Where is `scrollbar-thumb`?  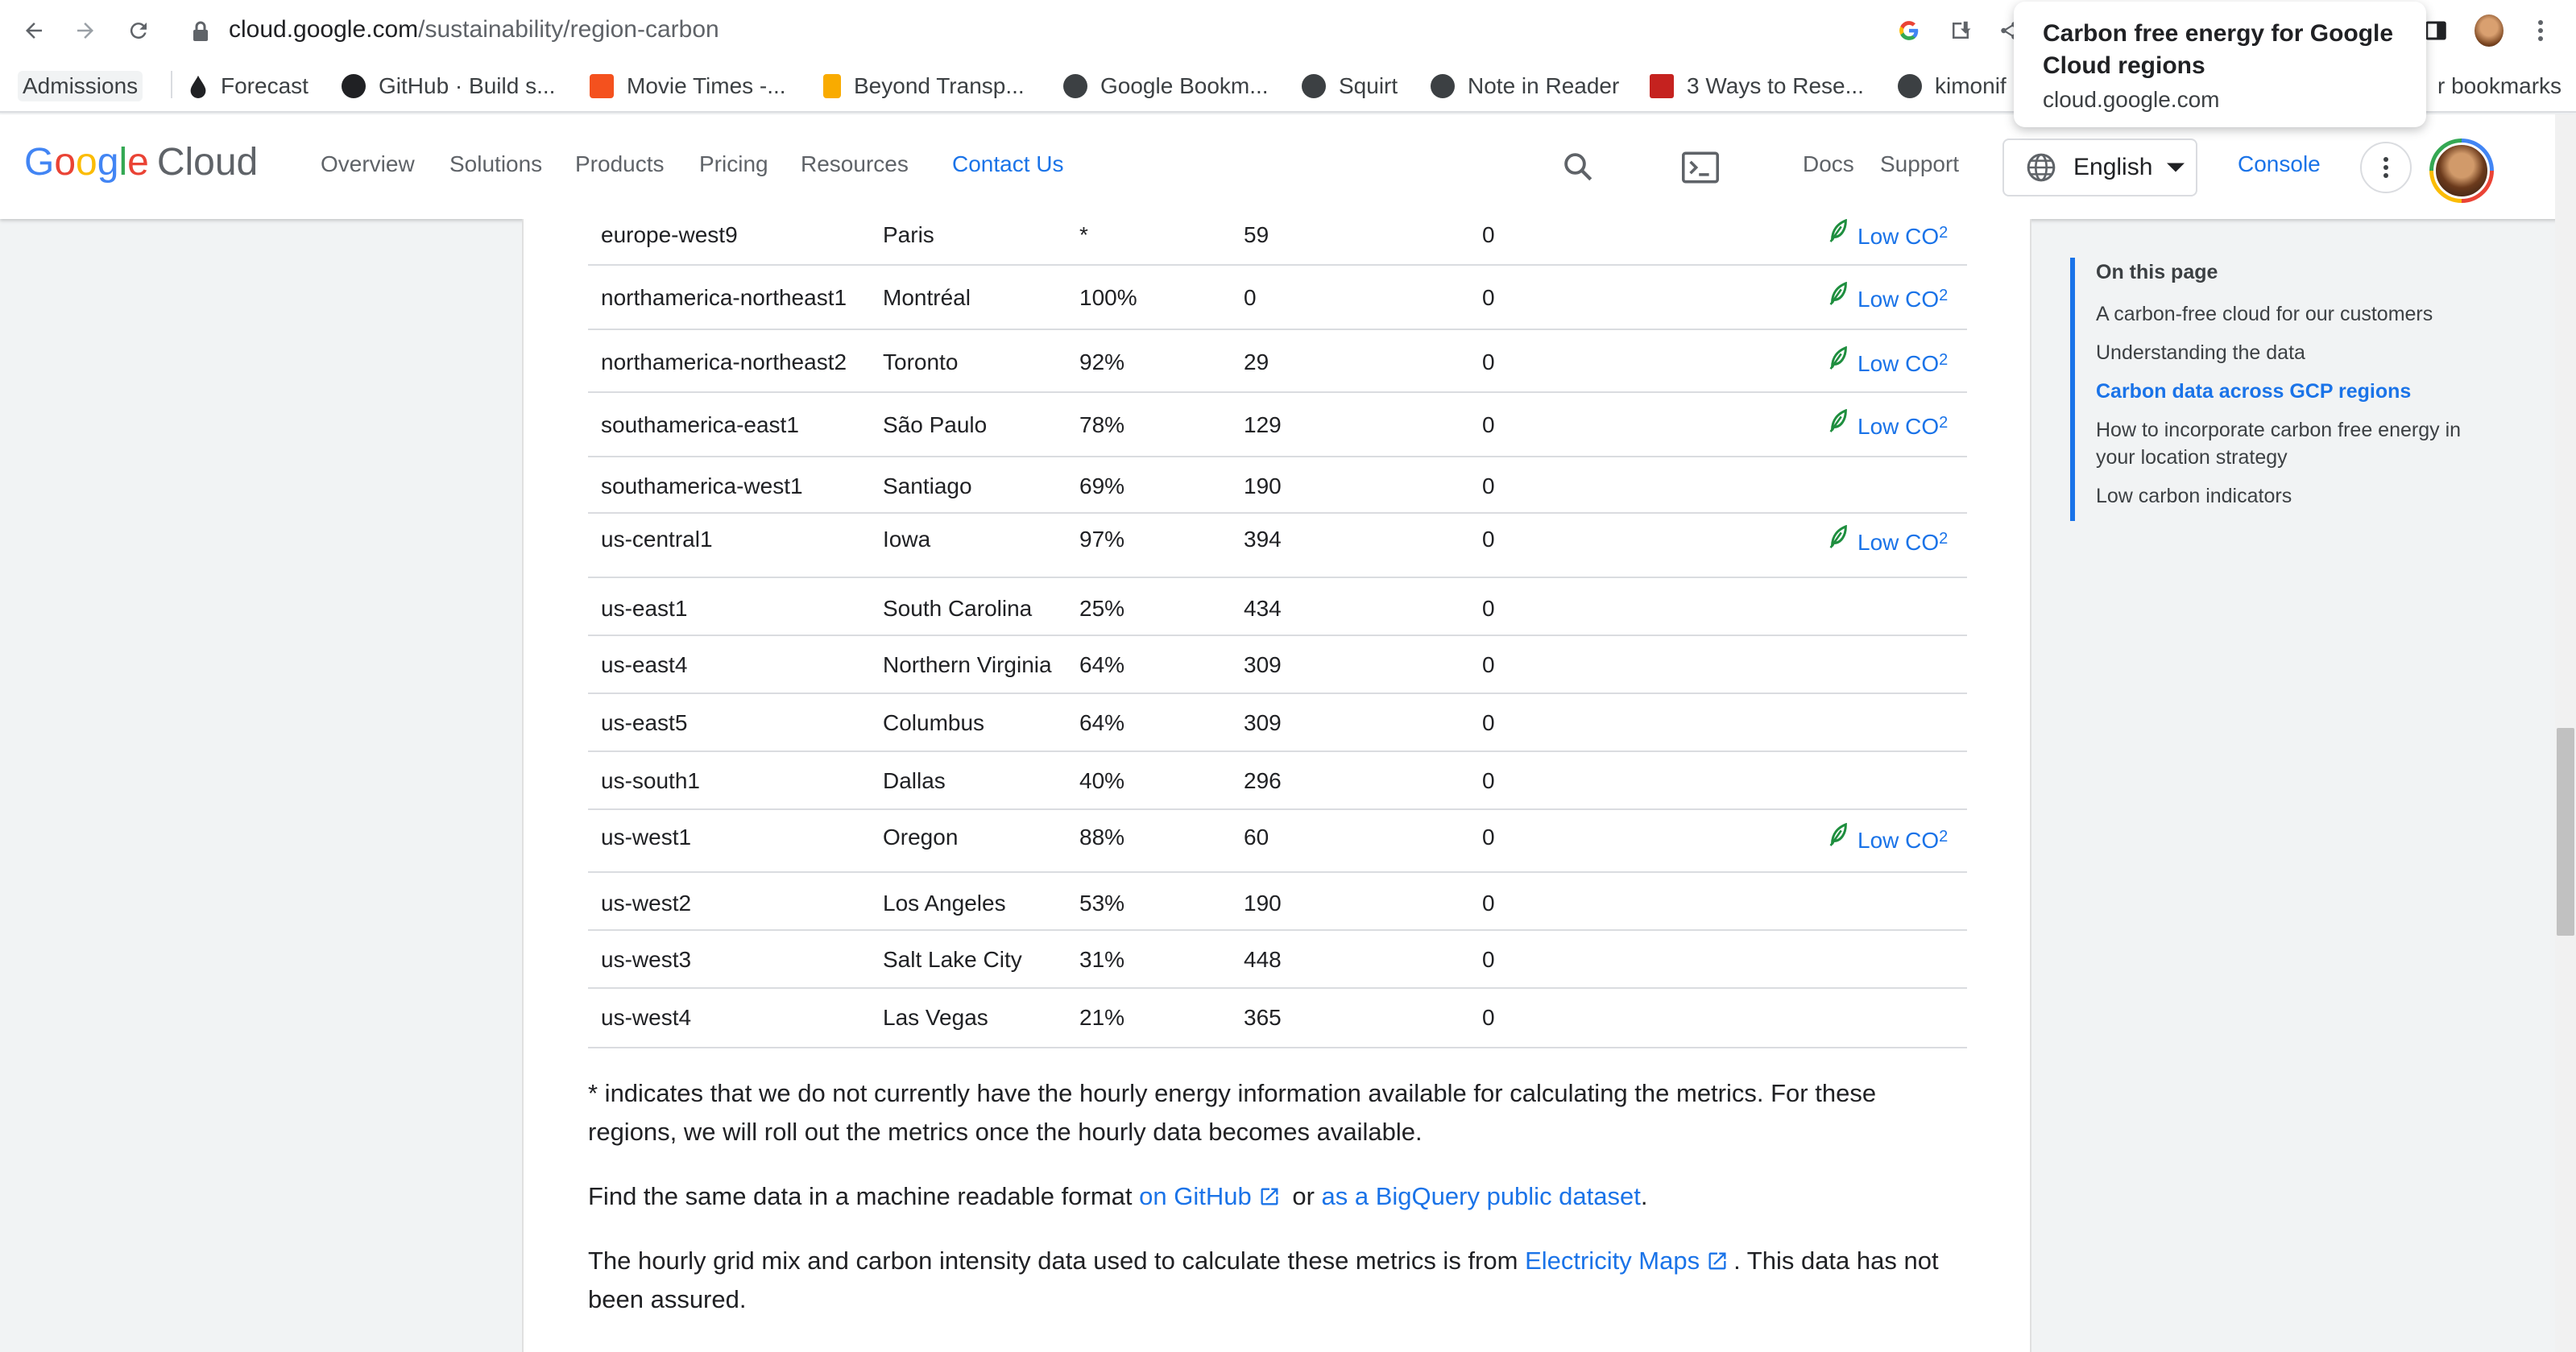 scrollbar-thumb is located at coordinates (2565, 832).